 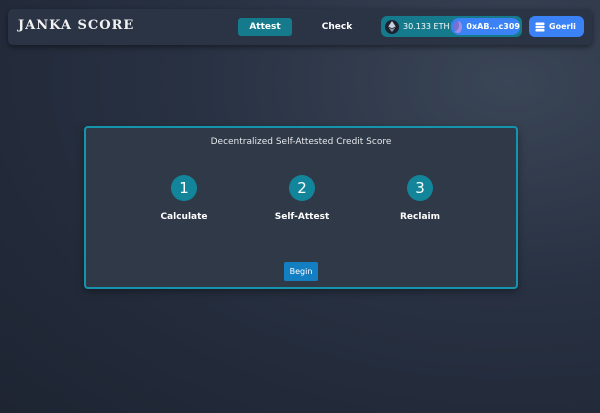 What do you see at coordinates (426, 26) in the screenshot?
I see `eth-balance: 30.133 ETH` at bounding box center [426, 26].